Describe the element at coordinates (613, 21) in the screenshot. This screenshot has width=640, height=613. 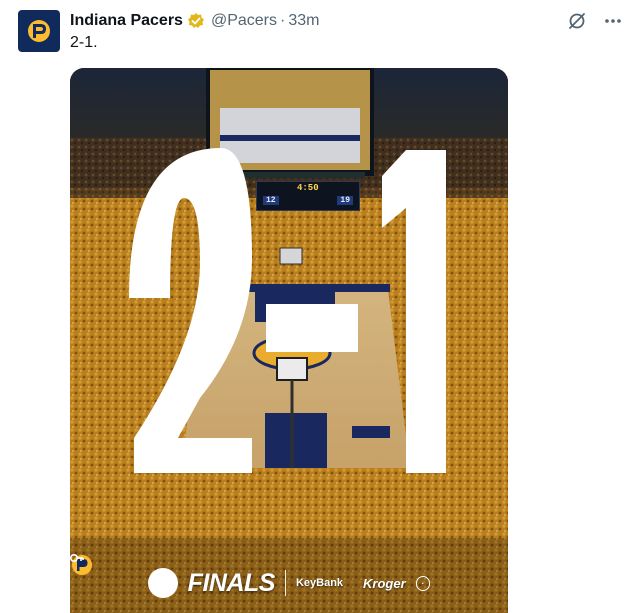
I see `more-options-icon` at that location.